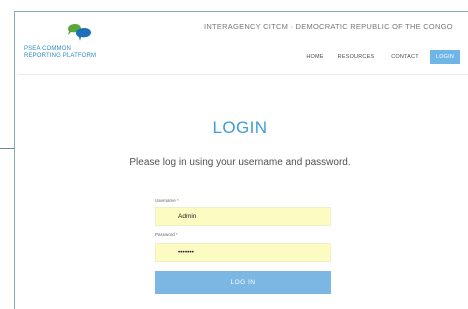 Image resolution: width=468 pixels, height=309 pixels. I want to click on username-label: Username *, so click(167, 200).